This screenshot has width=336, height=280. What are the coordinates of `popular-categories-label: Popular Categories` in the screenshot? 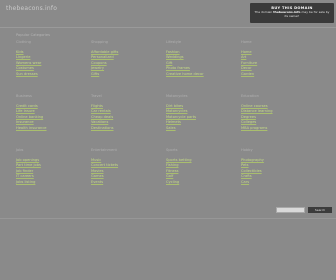 It's located at (33, 35).